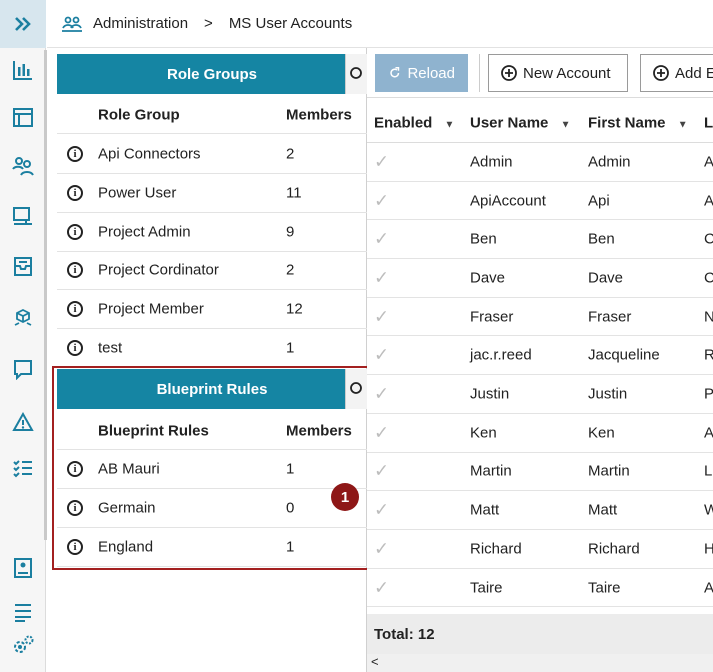  I want to click on toolbar: Reload New Account Add E, so click(540, 73).